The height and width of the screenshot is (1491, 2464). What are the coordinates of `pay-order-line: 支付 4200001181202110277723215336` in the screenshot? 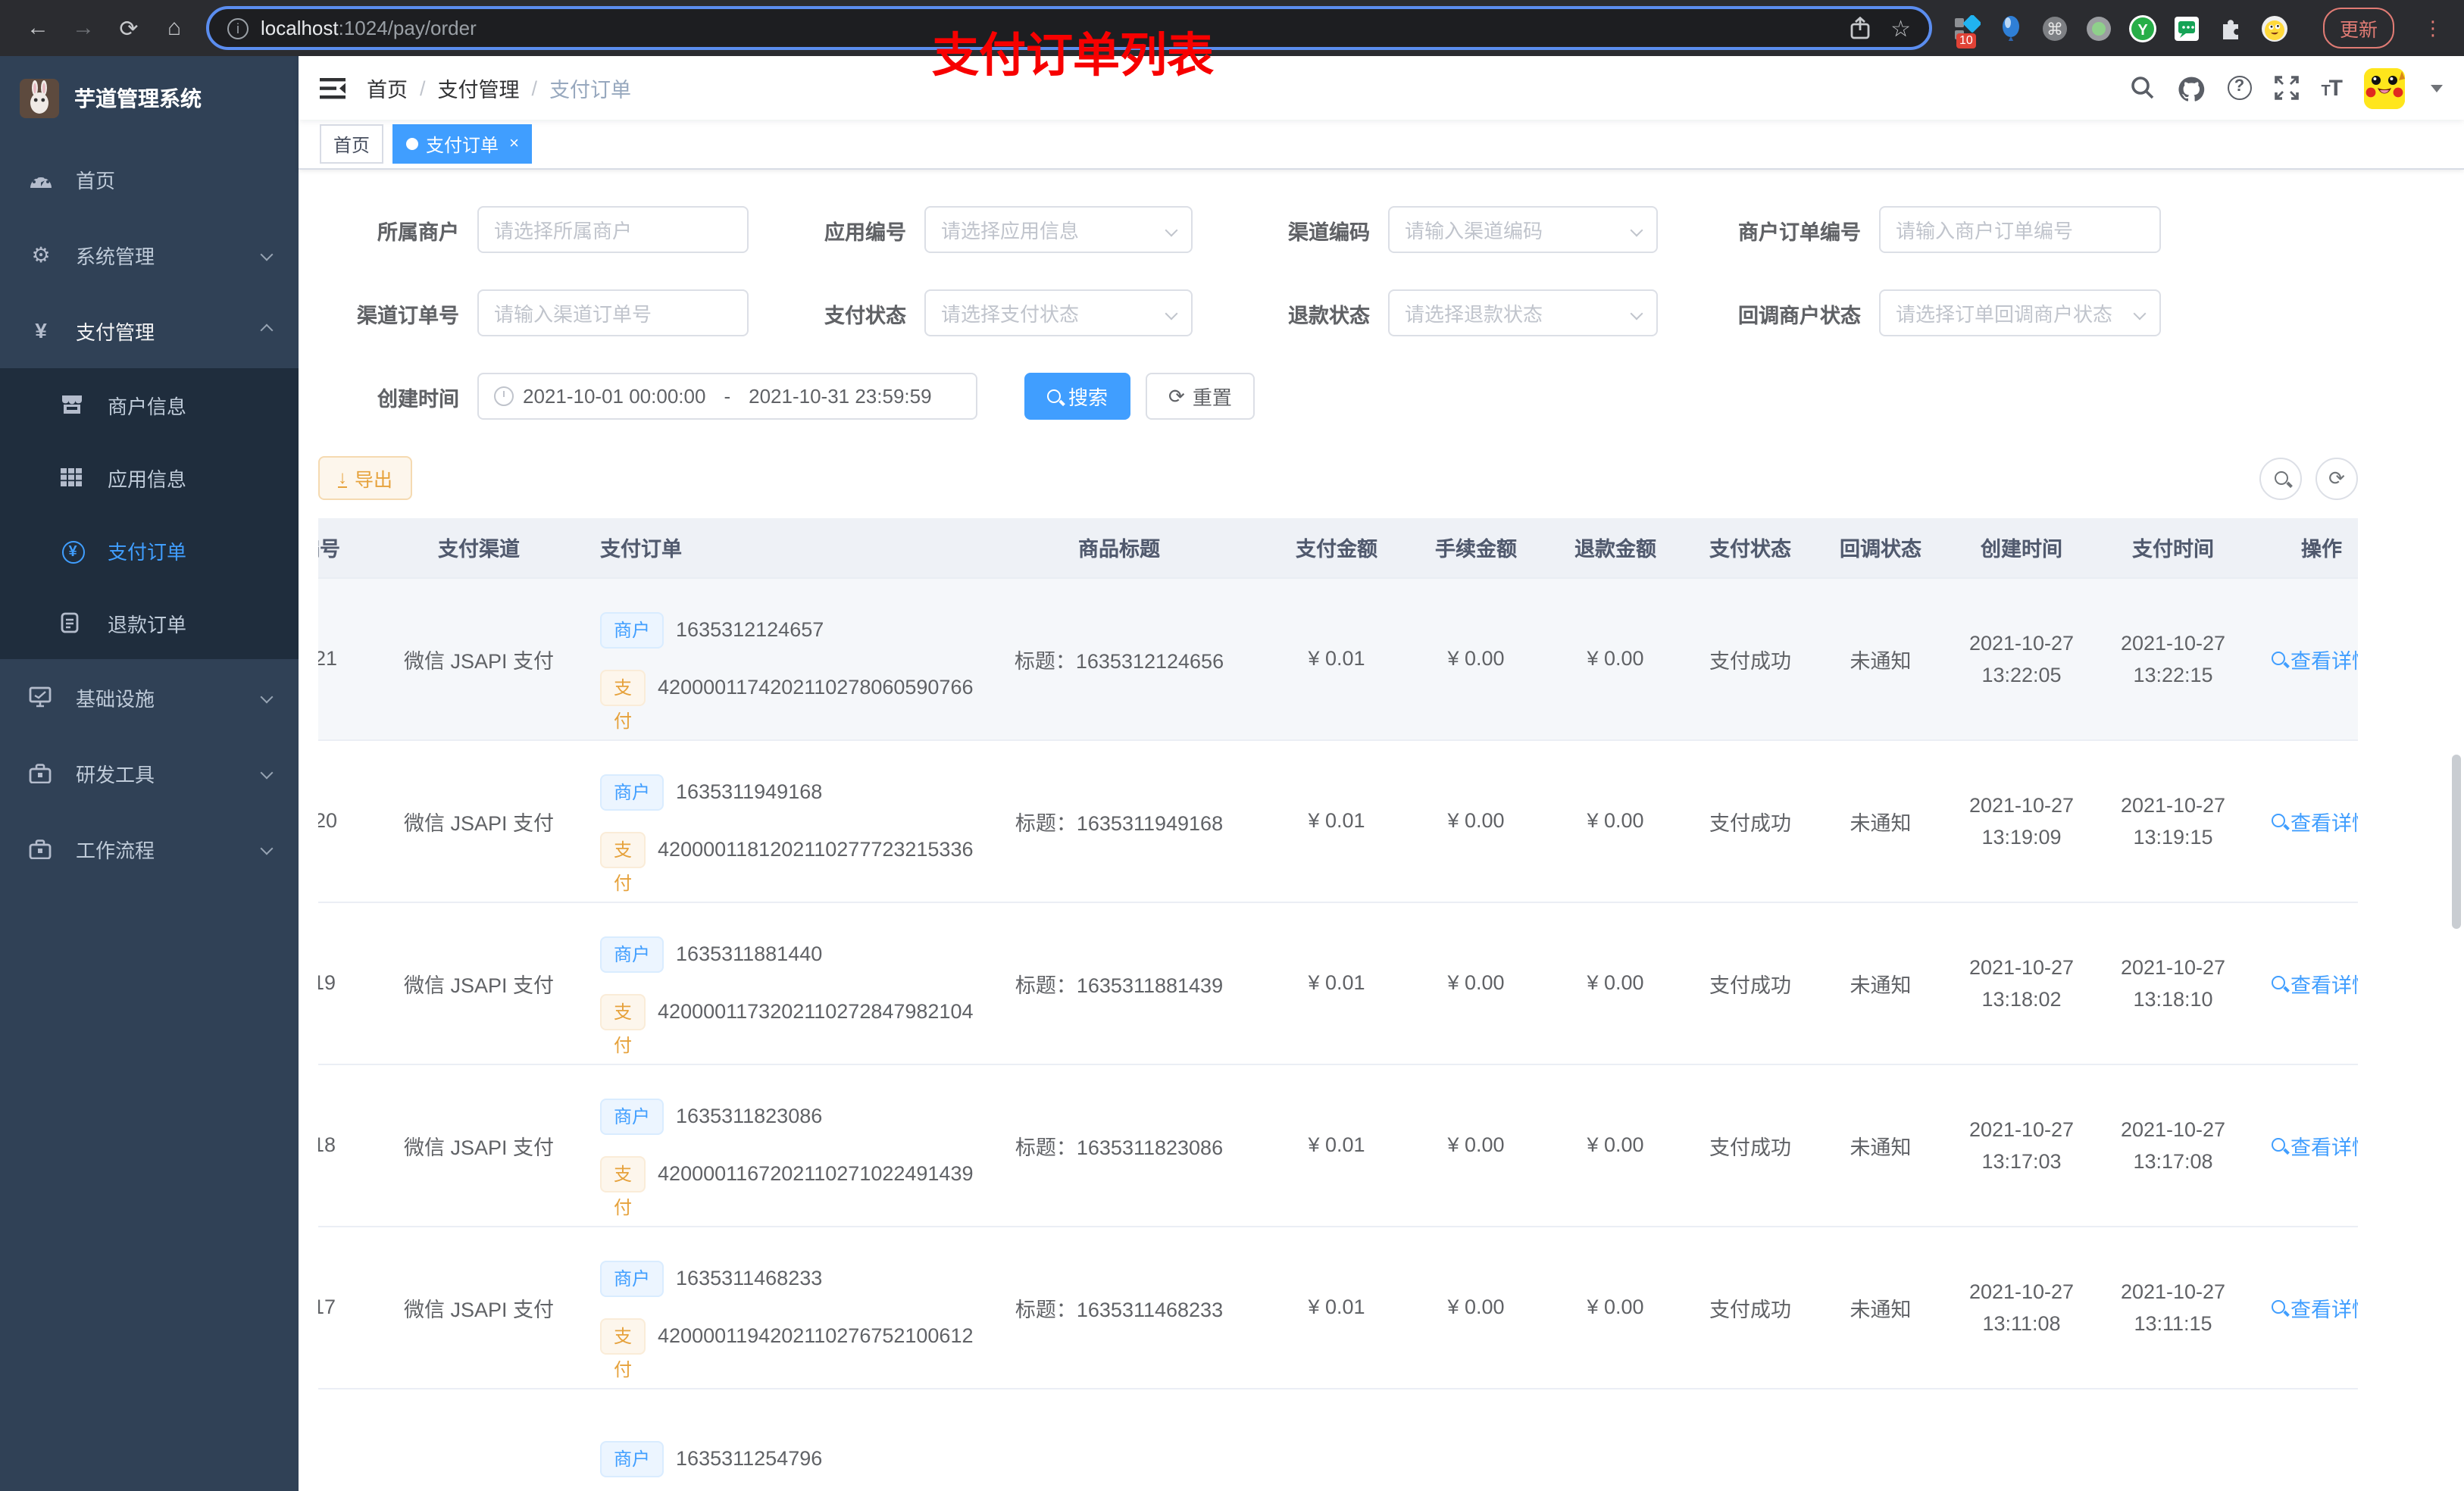 It's located at (787, 862).